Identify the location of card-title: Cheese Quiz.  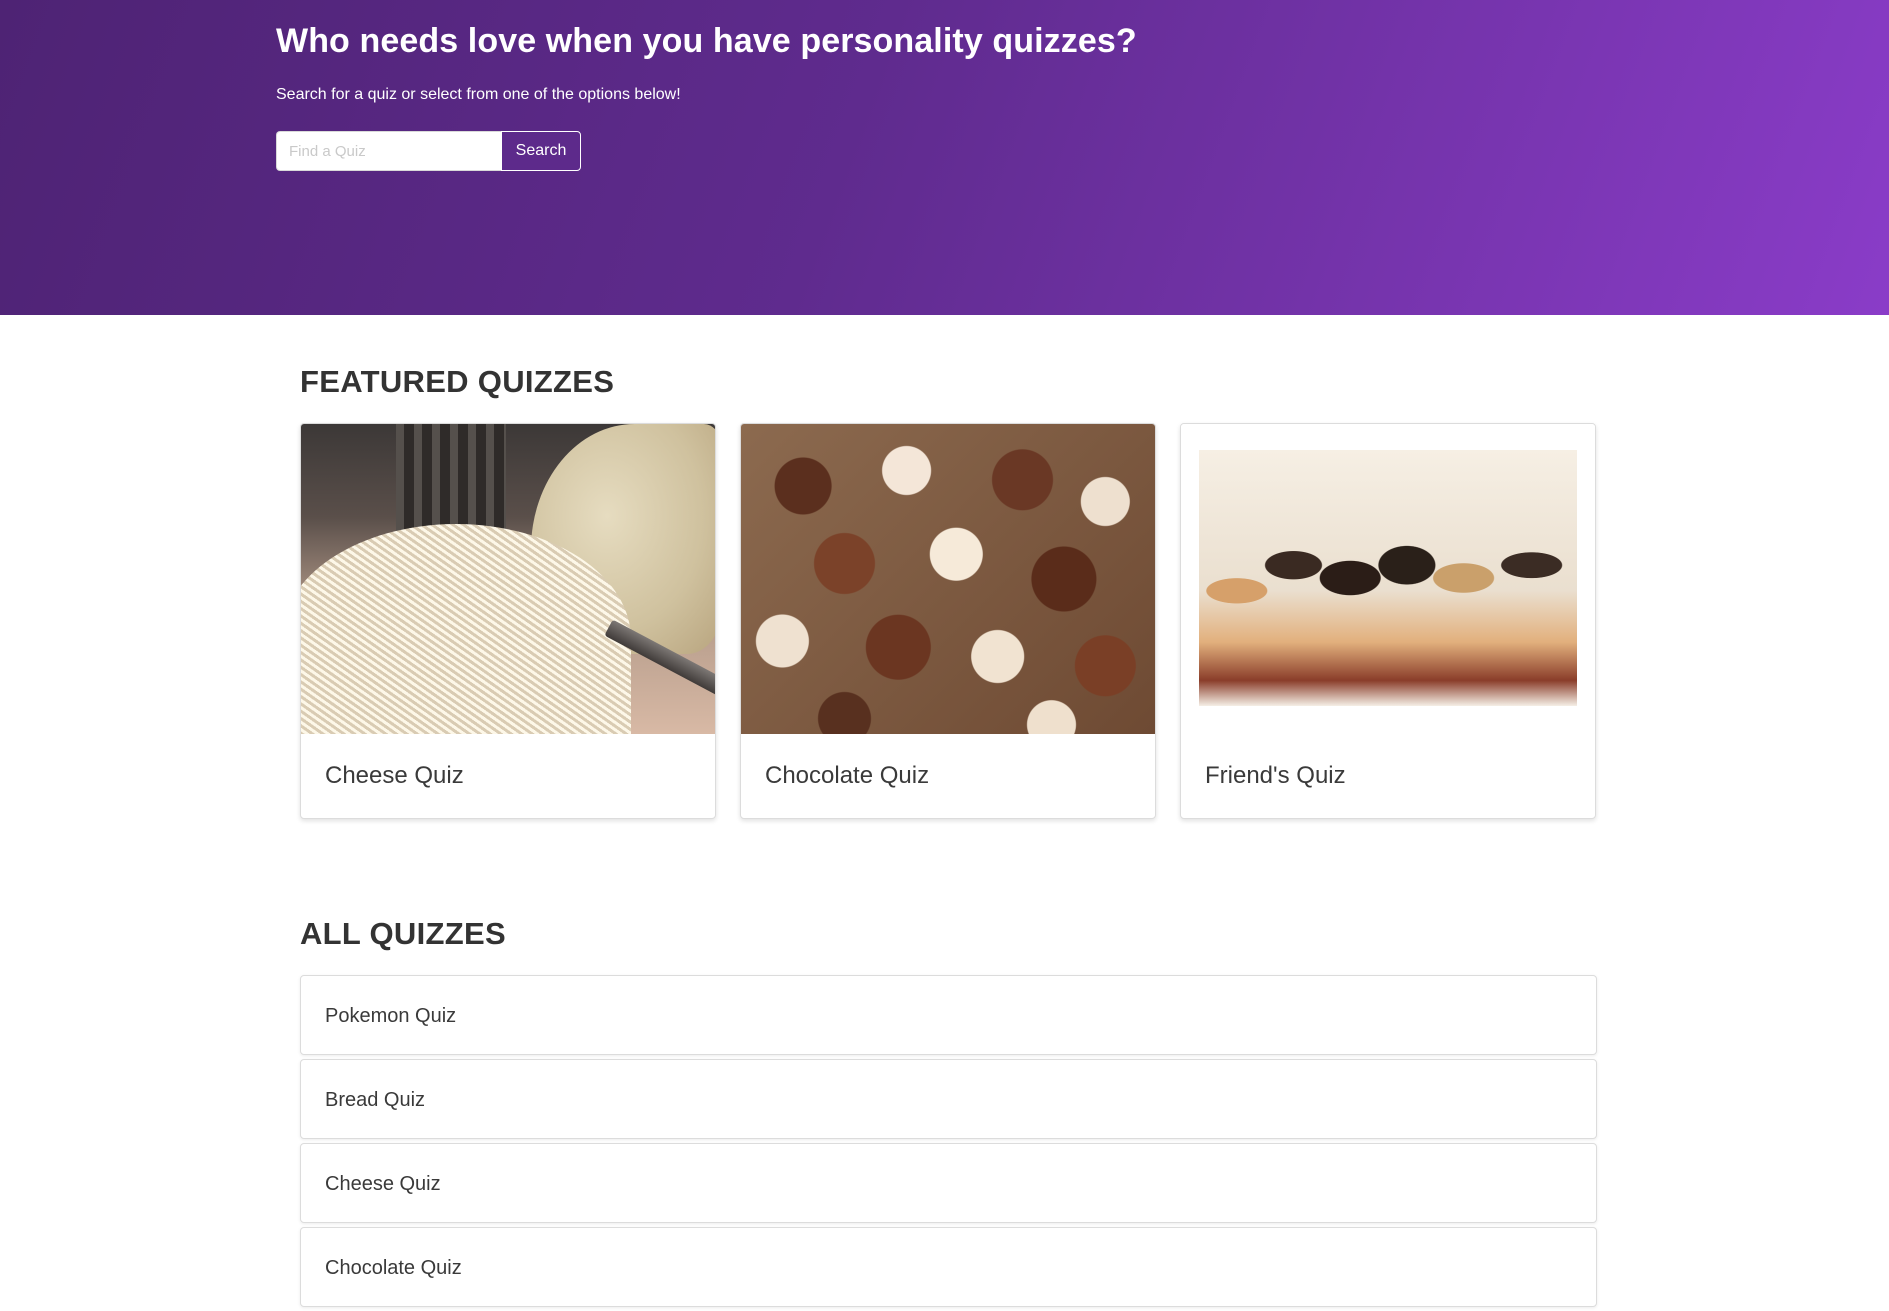
(394, 775).